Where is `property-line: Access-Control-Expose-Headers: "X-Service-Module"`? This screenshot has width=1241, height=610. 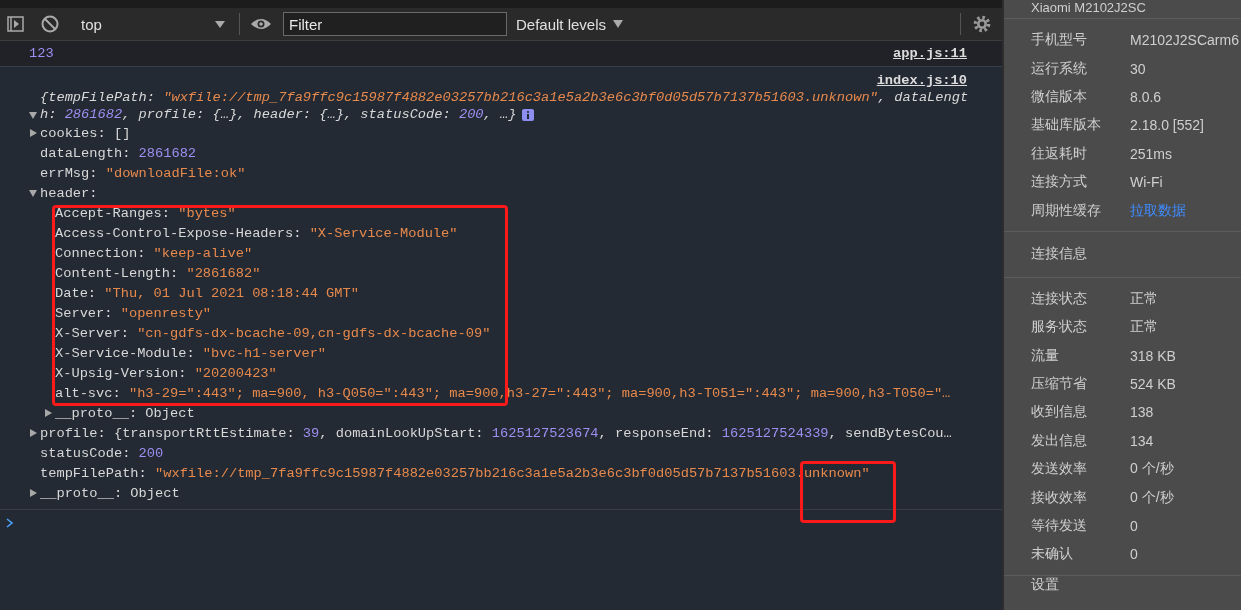
property-line: Access-Control-Expose-Headers: "X-Service-Module" is located at coordinates (256, 233).